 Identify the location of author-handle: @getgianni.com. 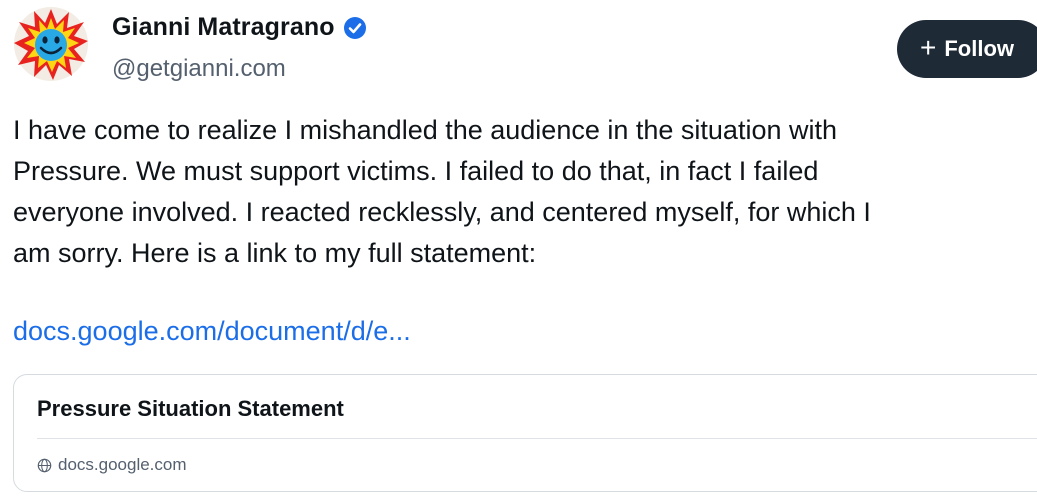
(199, 69).